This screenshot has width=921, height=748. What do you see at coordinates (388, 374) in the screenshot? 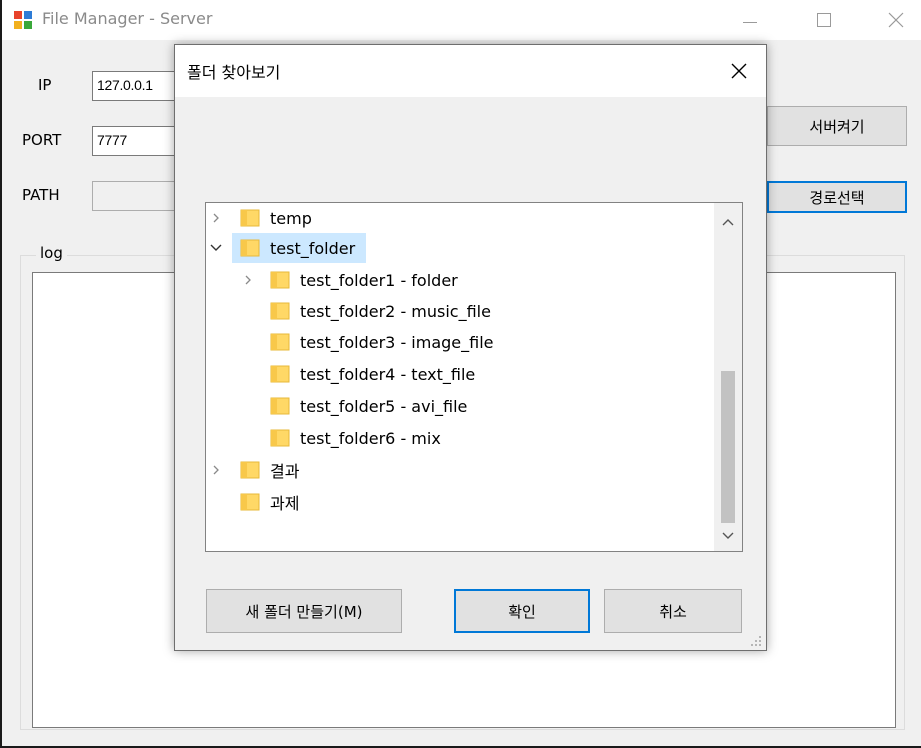
I see `tree-item-label: test_folder4 - text_file` at bounding box center [388, 374].